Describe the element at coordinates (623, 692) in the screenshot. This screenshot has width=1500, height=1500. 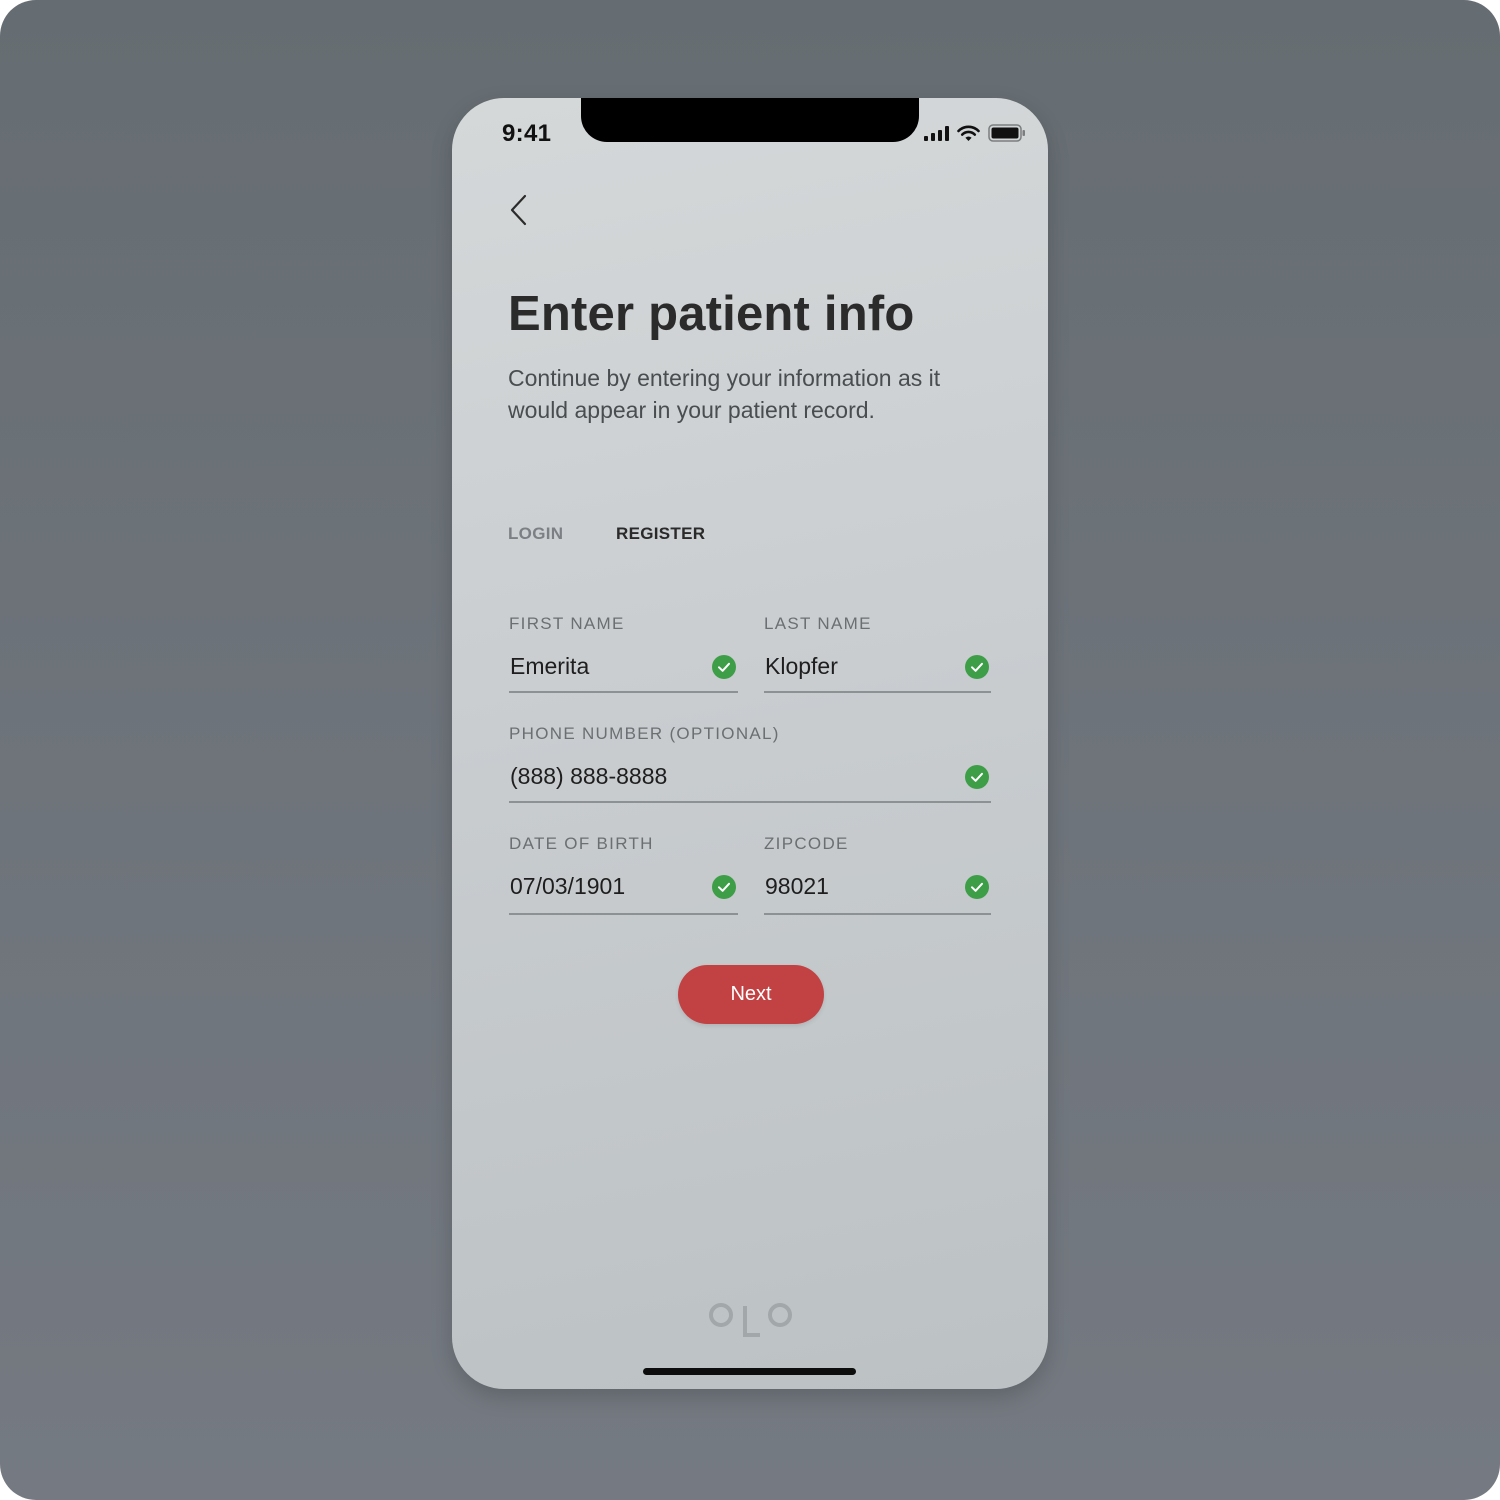
I see `first-name-underline` at that location.